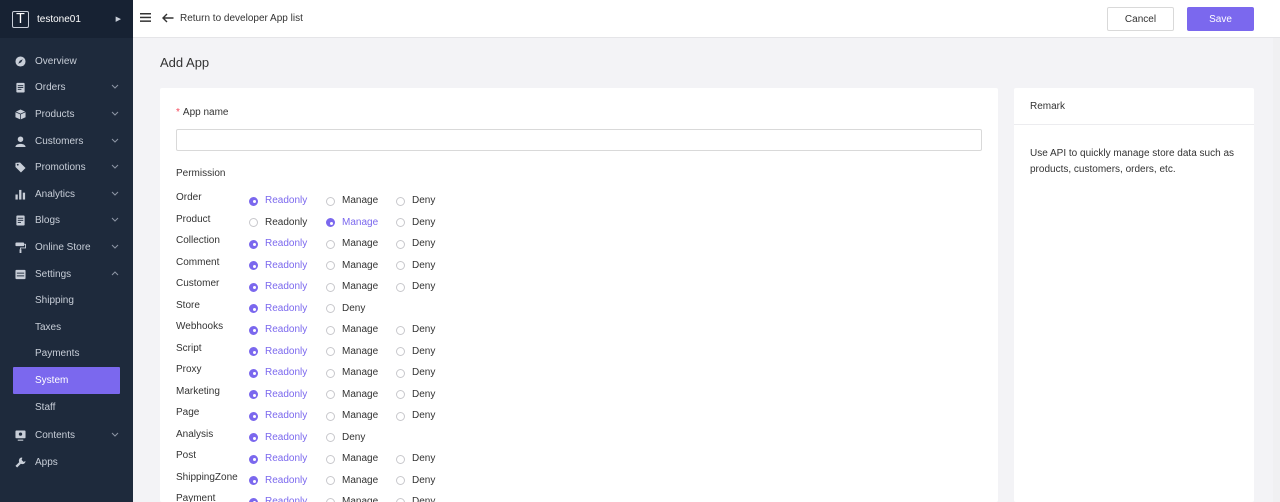 The width and height of the screenshot is (1280, 502). Describe the element at coordinates (66, 167) in the screenshot. I see `sidebar-item-promotions: Promotions` at that location.